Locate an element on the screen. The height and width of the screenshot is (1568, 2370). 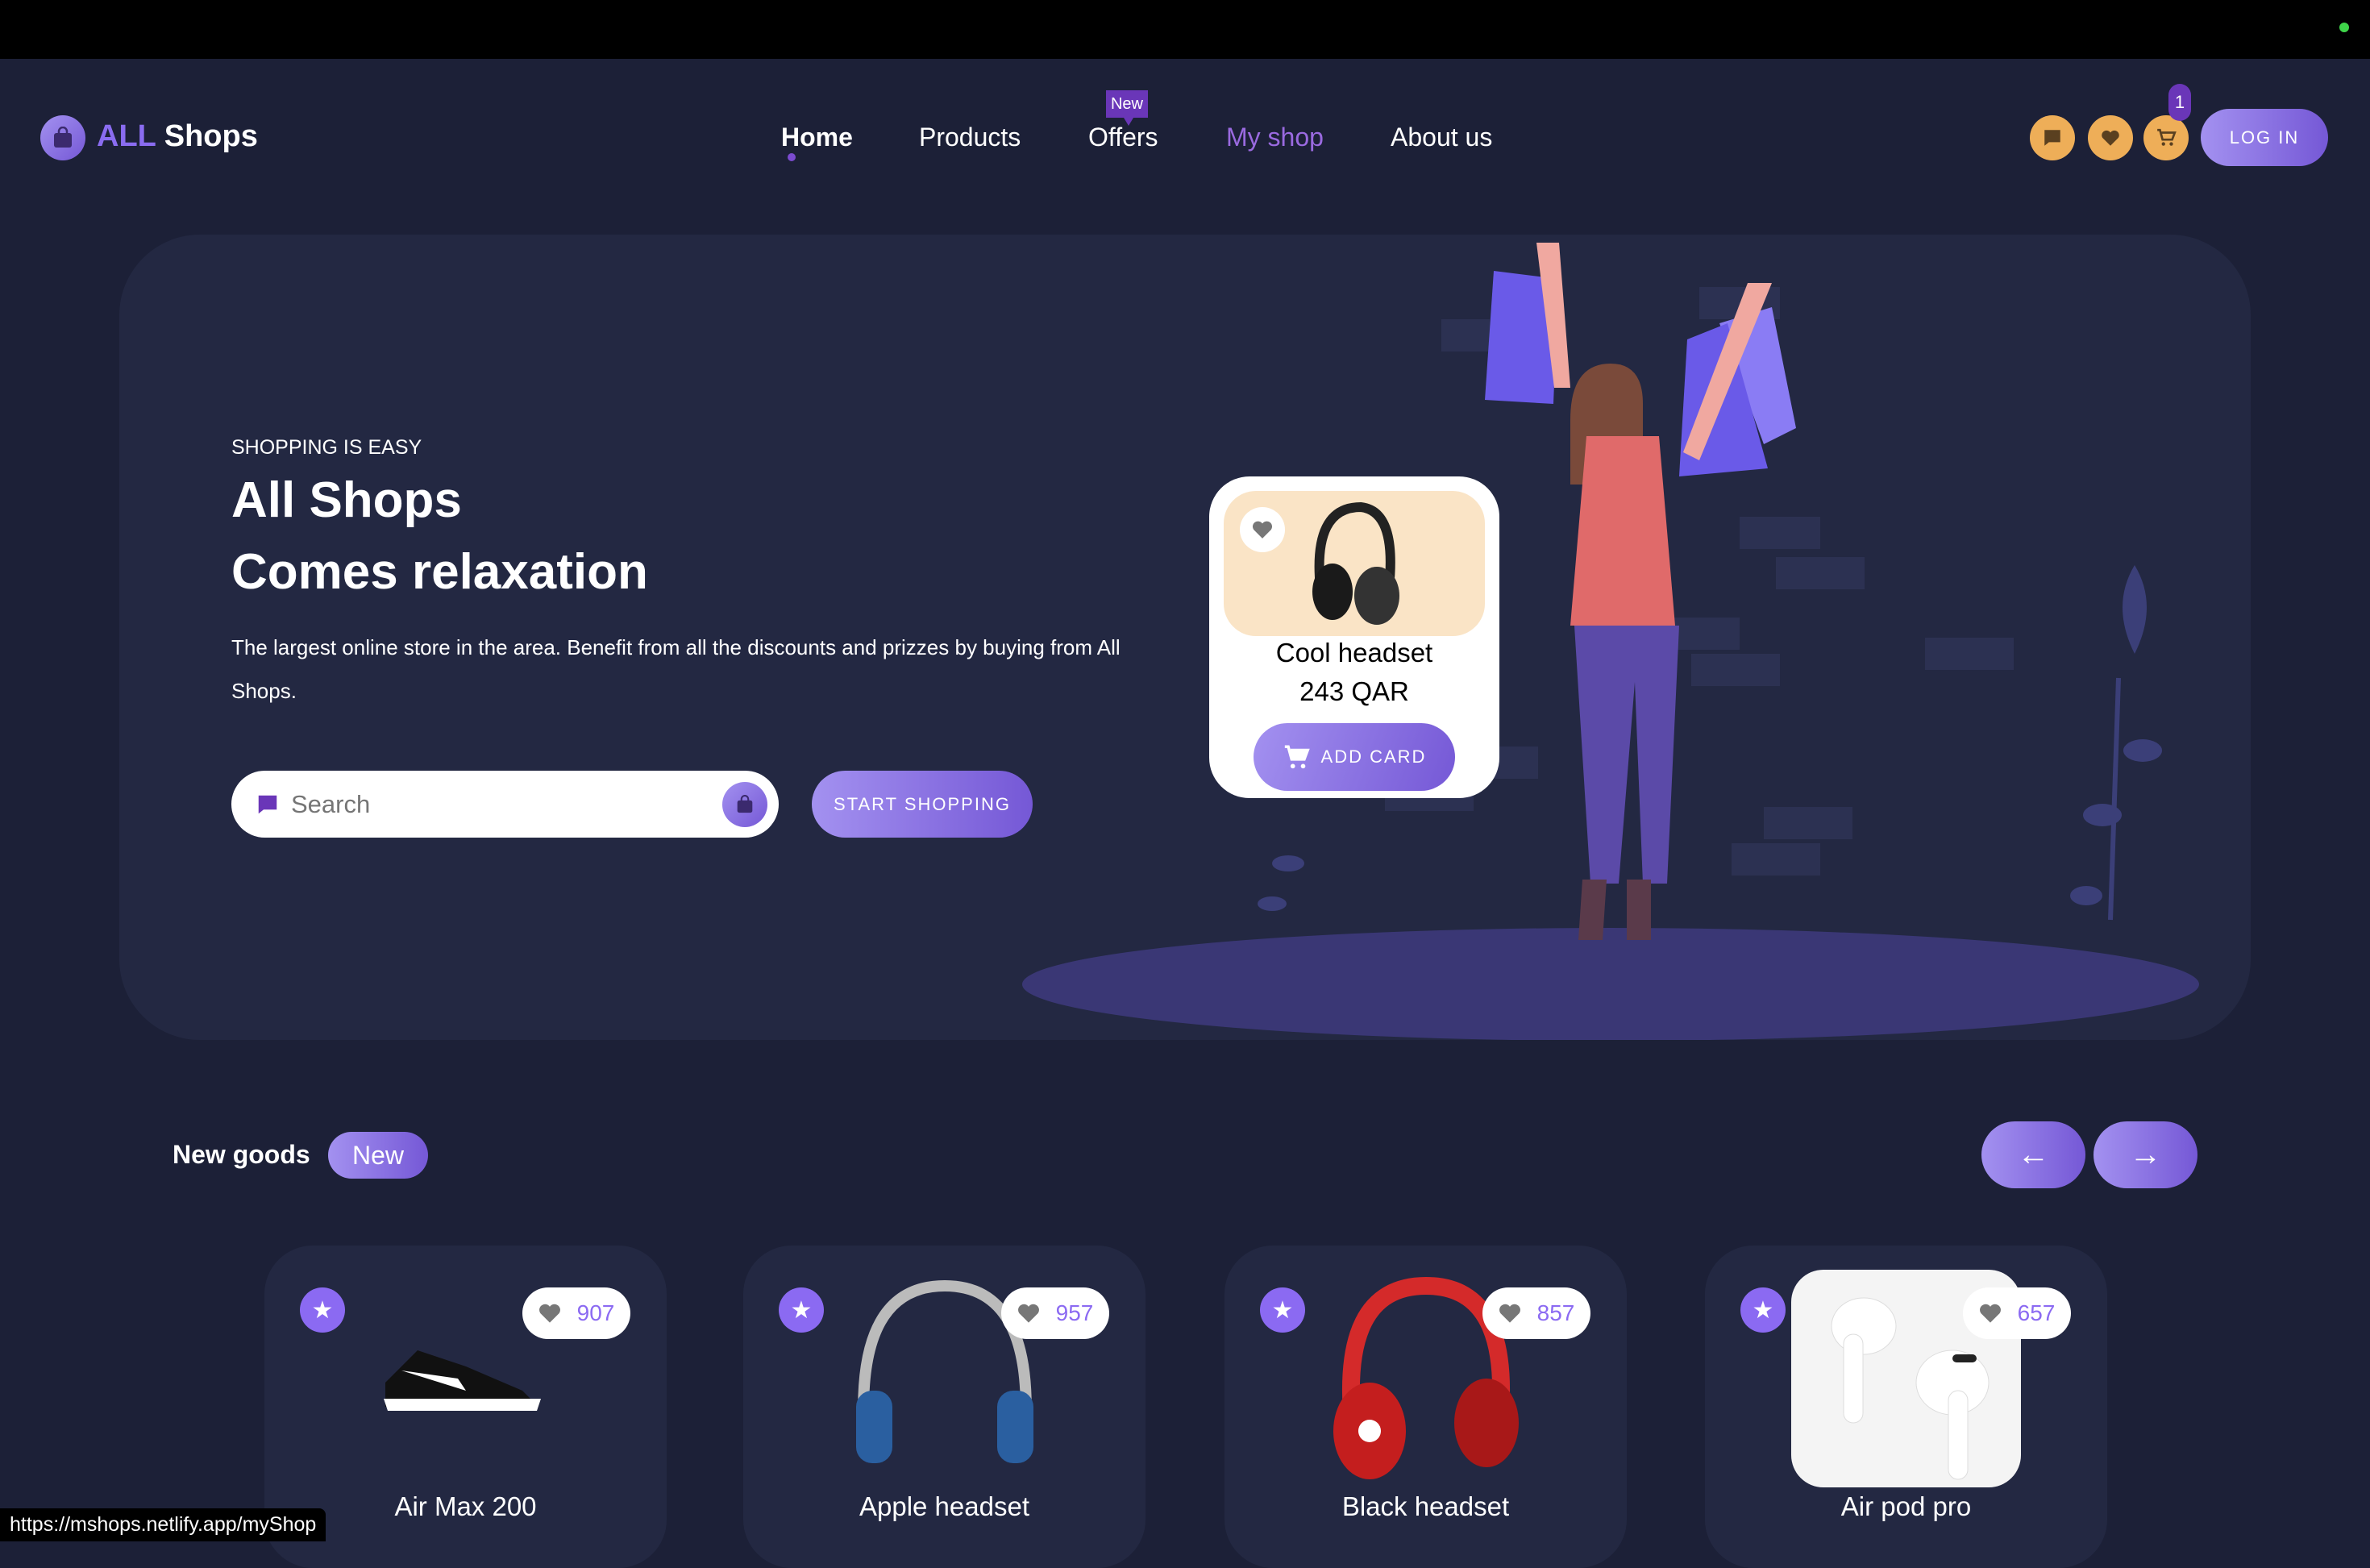
new-pill: New is located at coordinates (378, 1155).